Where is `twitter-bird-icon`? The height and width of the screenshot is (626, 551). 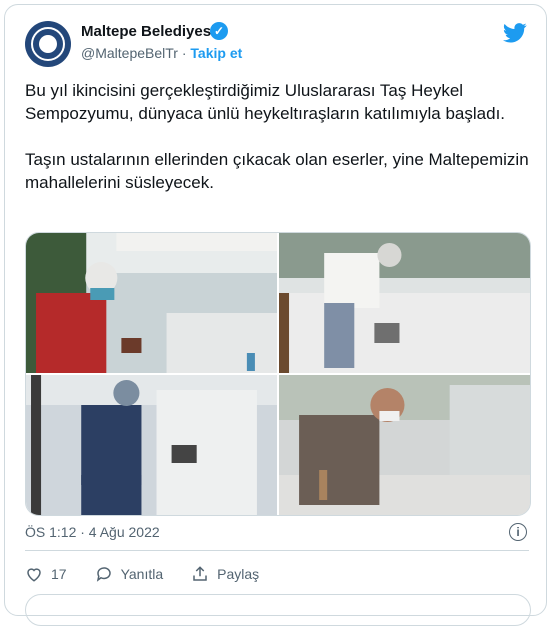 twitter-bird-icon is located at coordinates (515, 33).